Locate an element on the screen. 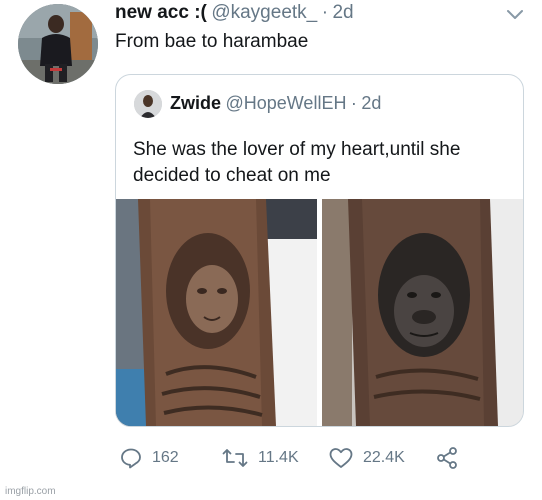 This screenshot has width=542, height=500. display-name: new acc :( is located at coordinates (161, 12).